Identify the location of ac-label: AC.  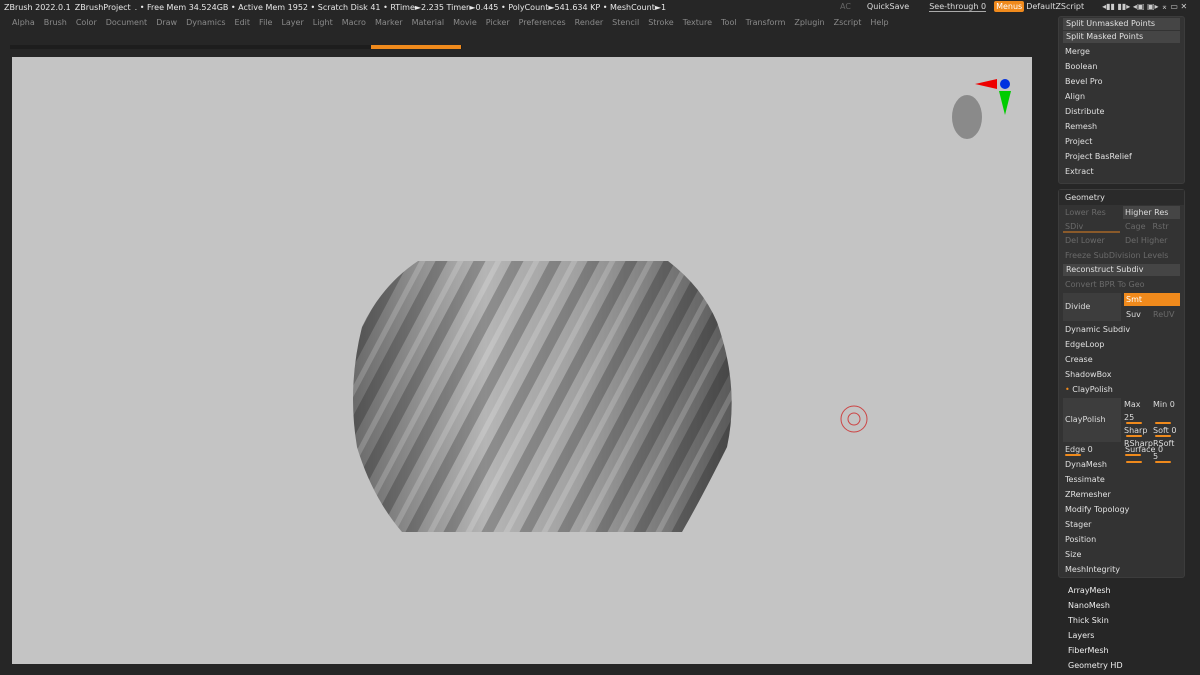
(845, 6).